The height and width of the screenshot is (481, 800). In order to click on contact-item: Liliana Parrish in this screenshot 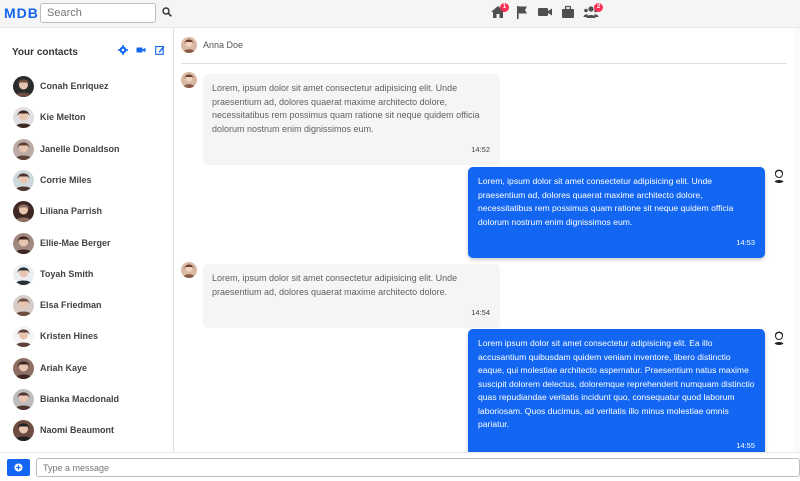, I will do `click(90, 213)`.